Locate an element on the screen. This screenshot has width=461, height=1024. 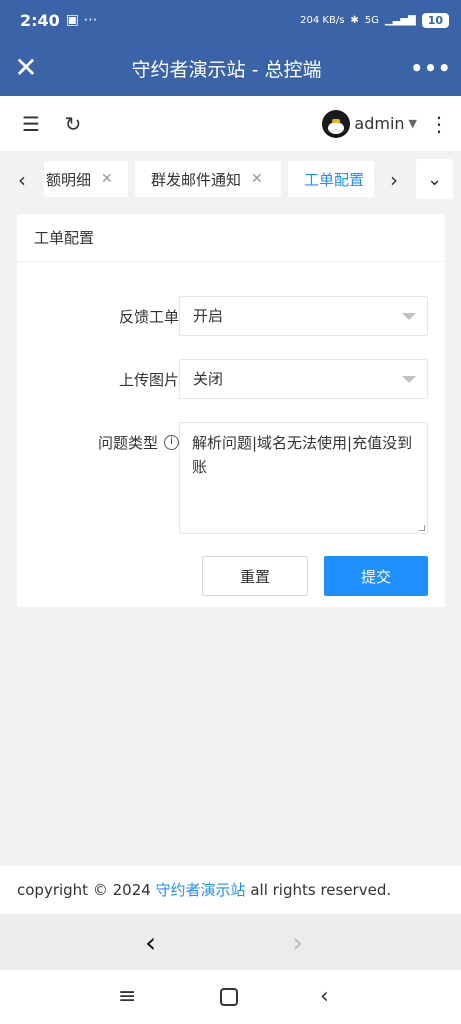
types-textarea: 解析问题|域名无法使用|充值没到账 is located at coordinates (303, 478).